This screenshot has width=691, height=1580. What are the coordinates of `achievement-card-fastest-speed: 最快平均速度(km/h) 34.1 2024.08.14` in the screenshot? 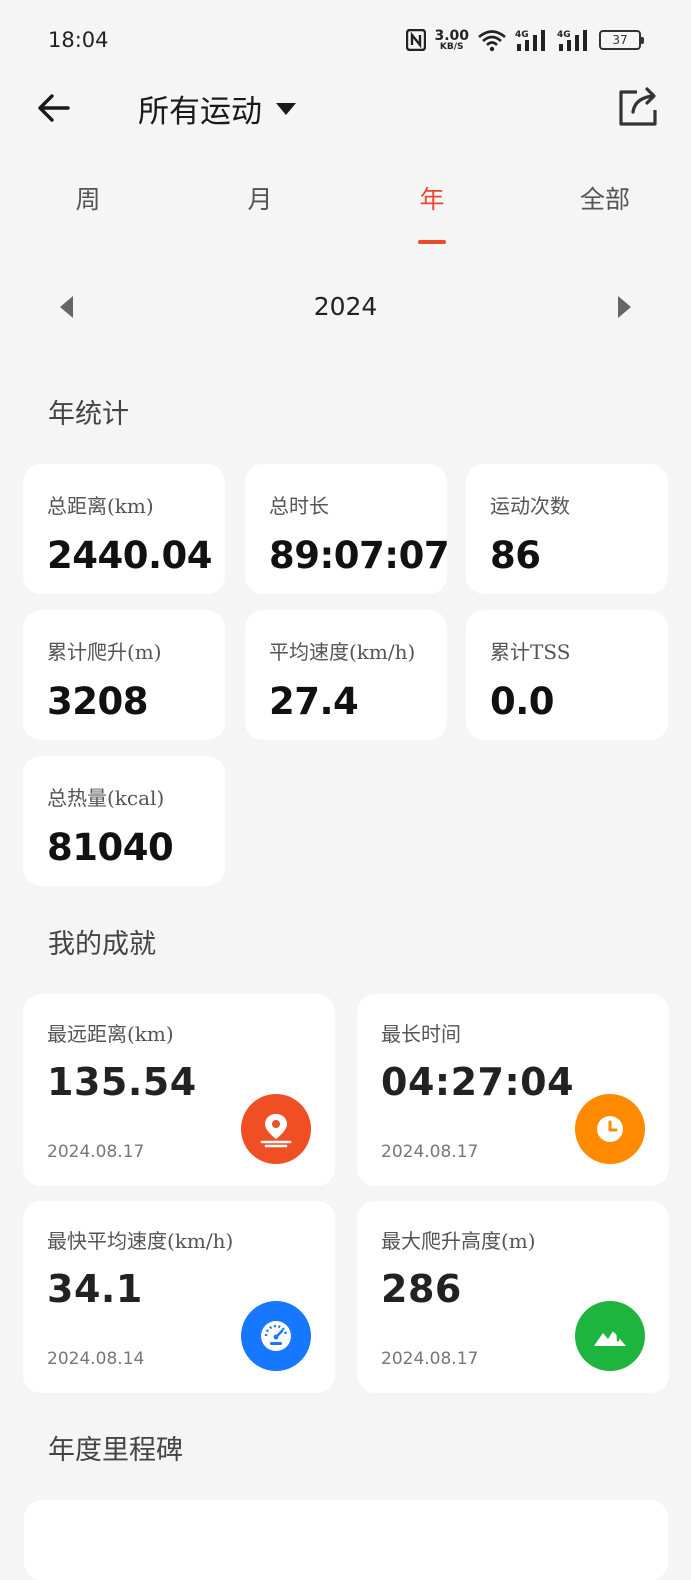 It's located at (179, 1297).